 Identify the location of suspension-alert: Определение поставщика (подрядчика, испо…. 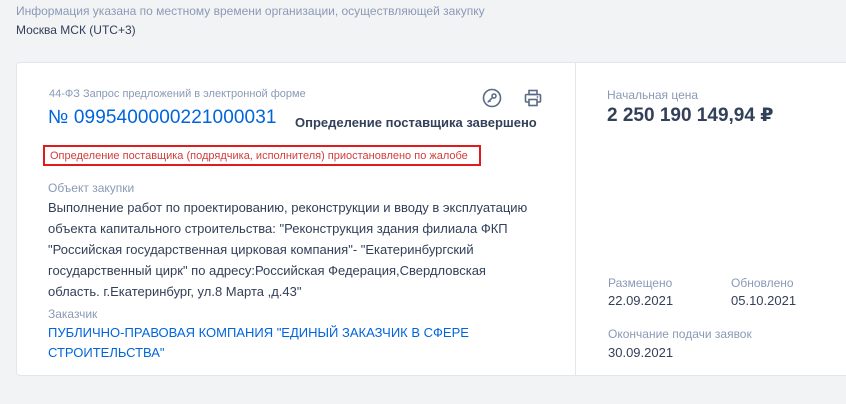
(262, 155).